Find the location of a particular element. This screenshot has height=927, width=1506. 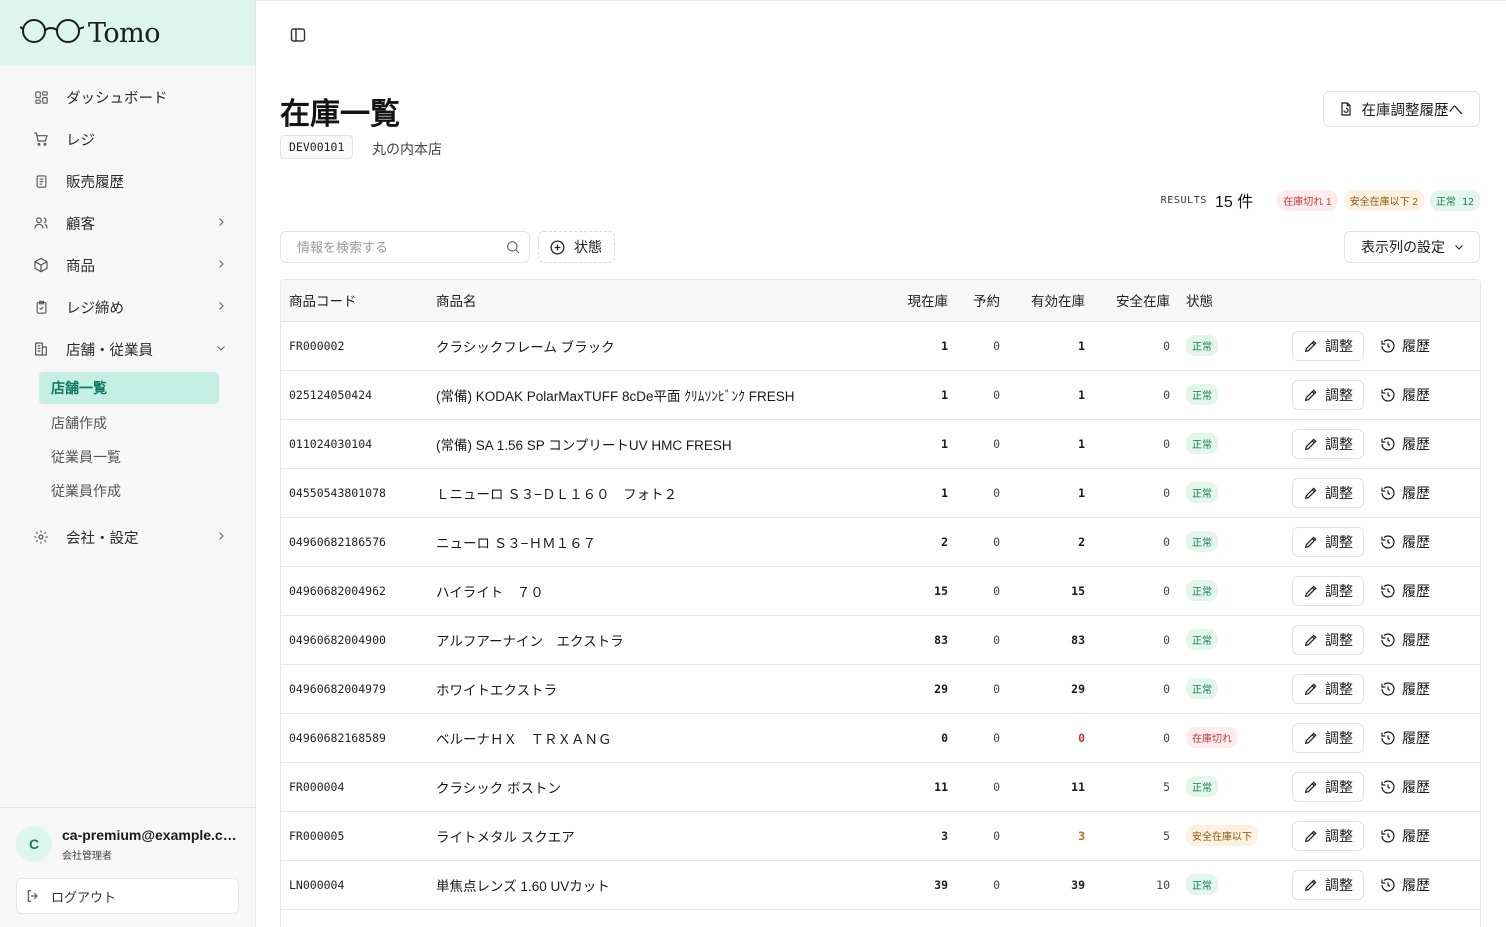

product-name: アルフアーナイン エクストラ is located at coordinates (530, 641).